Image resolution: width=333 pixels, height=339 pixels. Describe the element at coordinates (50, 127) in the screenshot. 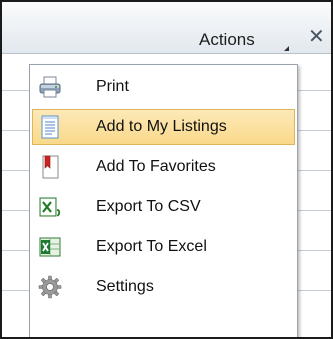

I see `document-list-icon` at that location.